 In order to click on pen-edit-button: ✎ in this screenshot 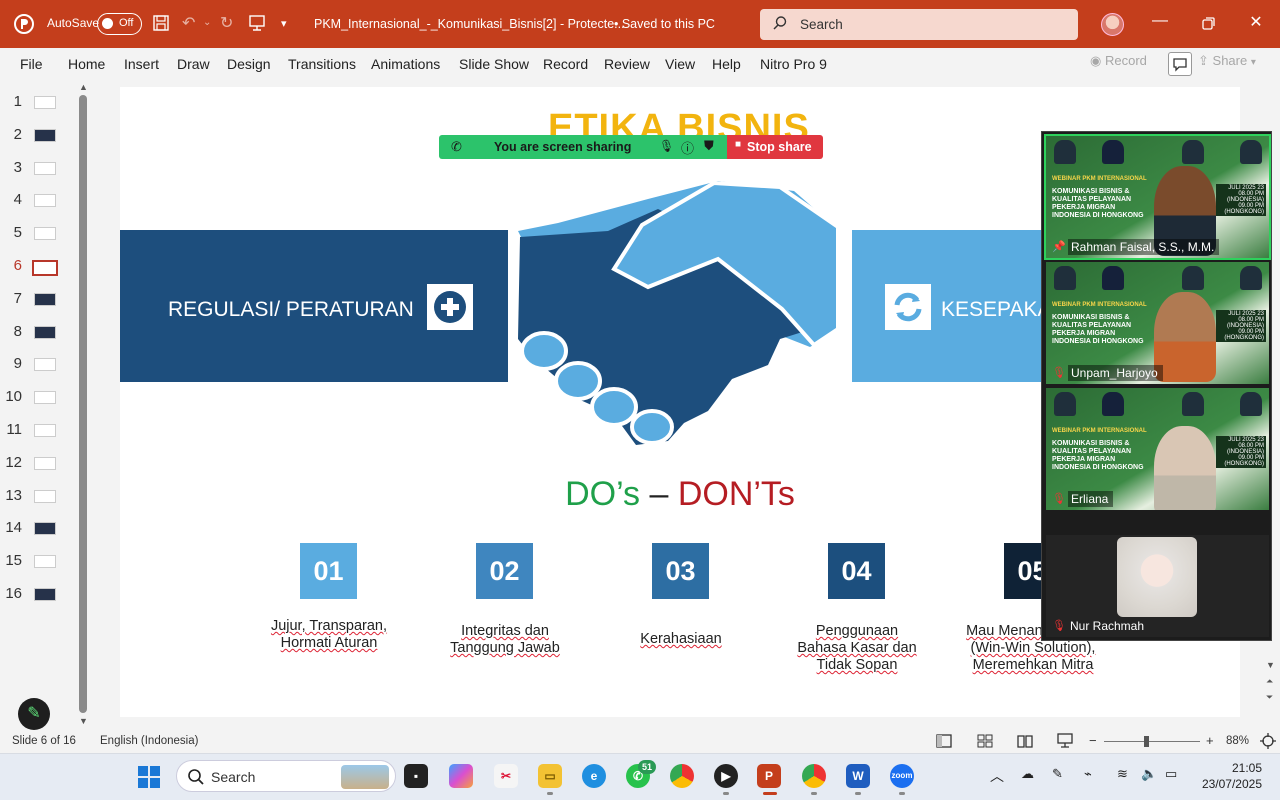, I will do `click(34, 714)`.